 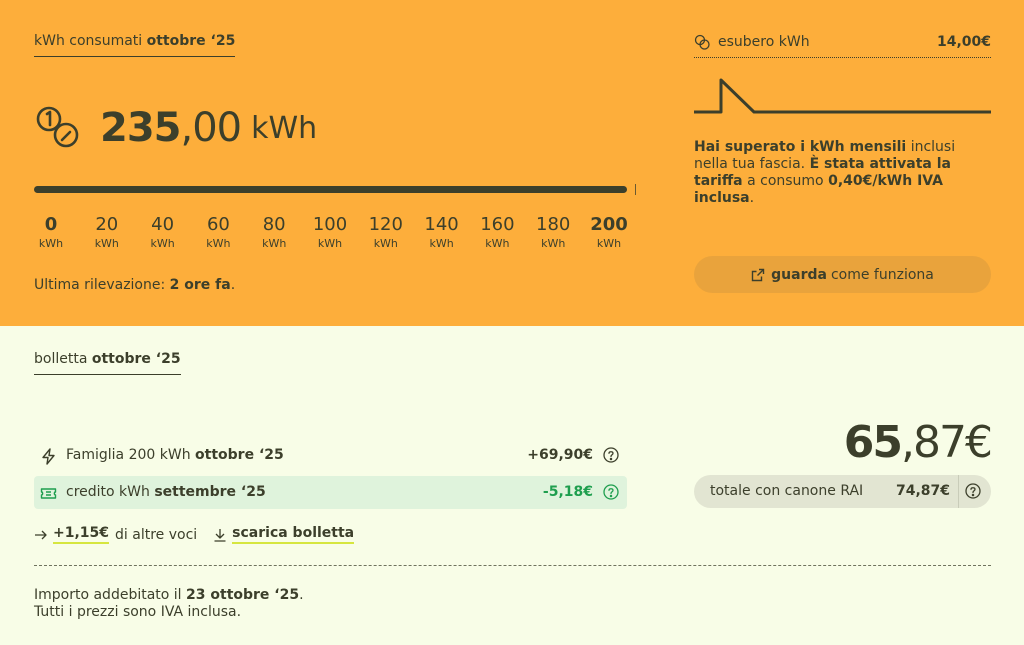 What do you see at coordinates (330, 224) in the screenshot?
I see `scale-tick-value: 100` at bounding box center [330, 224].